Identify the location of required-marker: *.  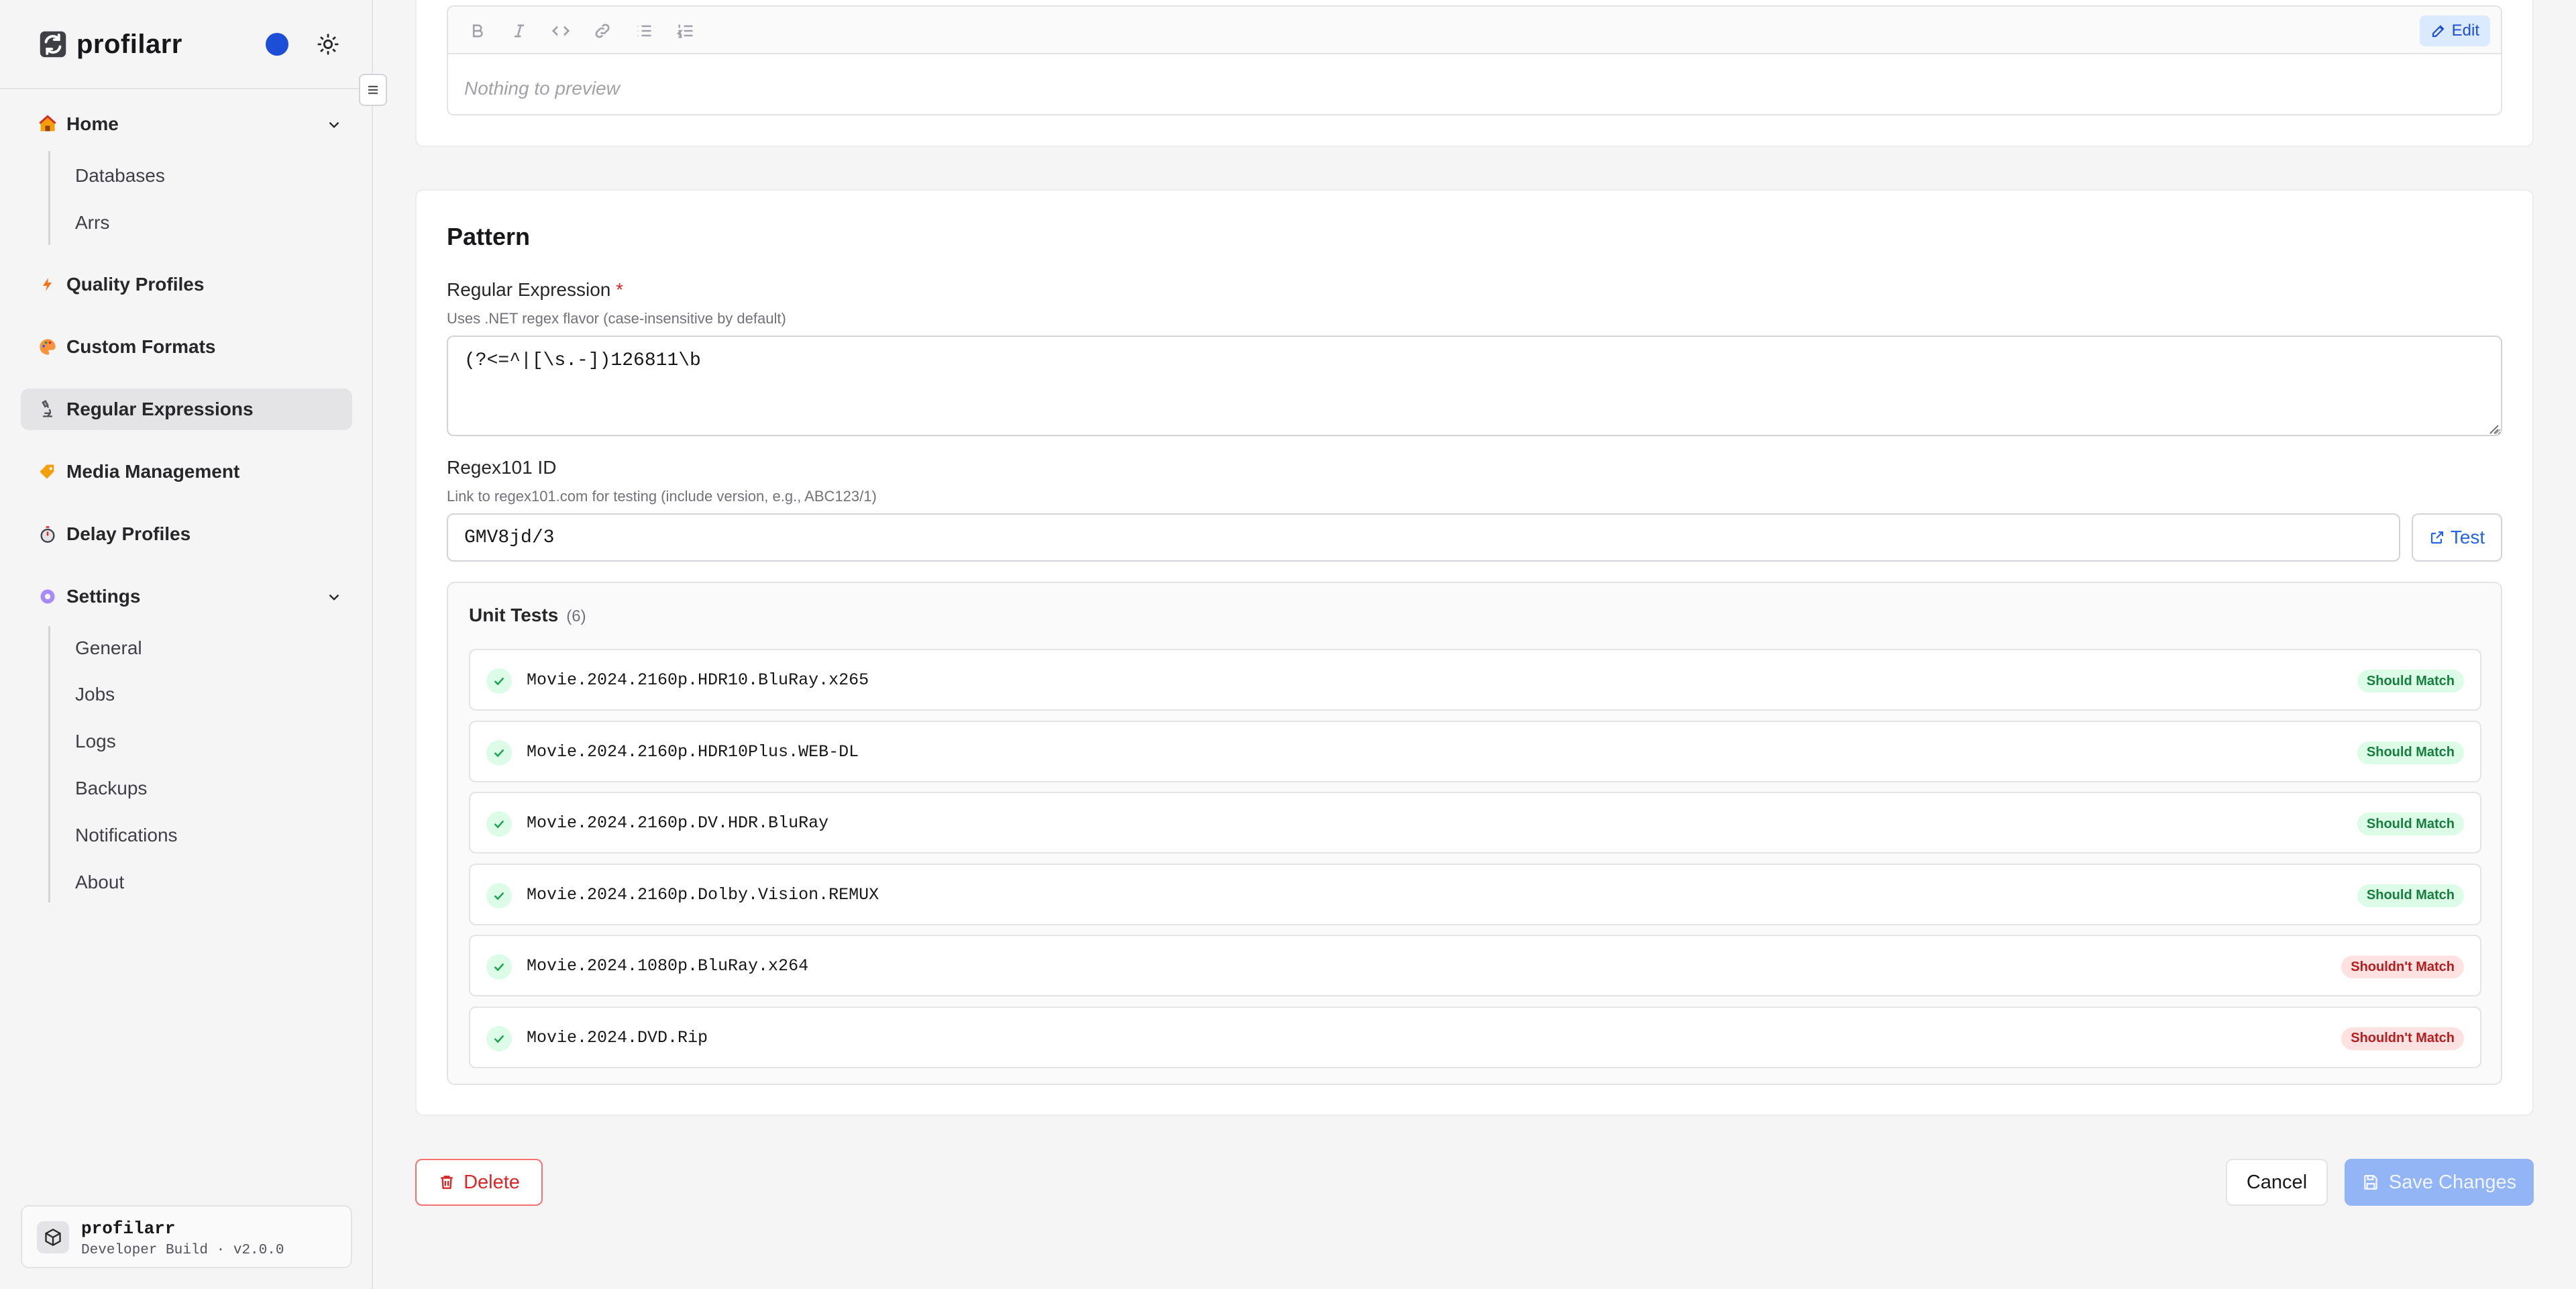
(620, 289).